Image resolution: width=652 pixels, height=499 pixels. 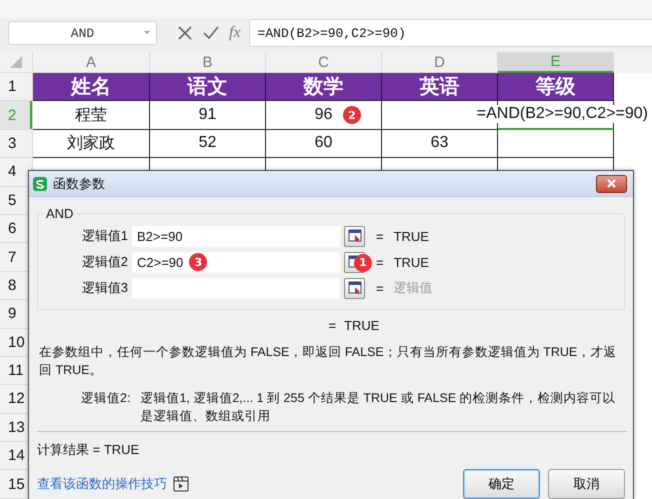 I want to click on column-header: A, so click(x=91, y=62).